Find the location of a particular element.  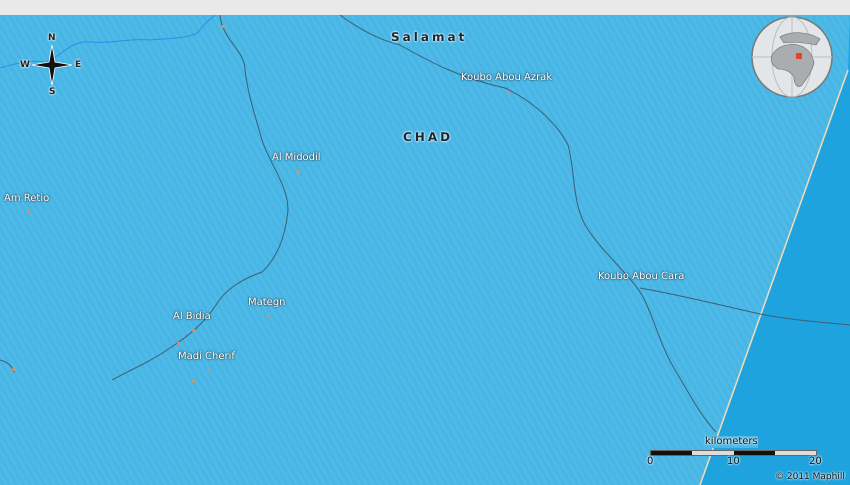

place-label: Madi Cherif is located at coordinates (206, 357).